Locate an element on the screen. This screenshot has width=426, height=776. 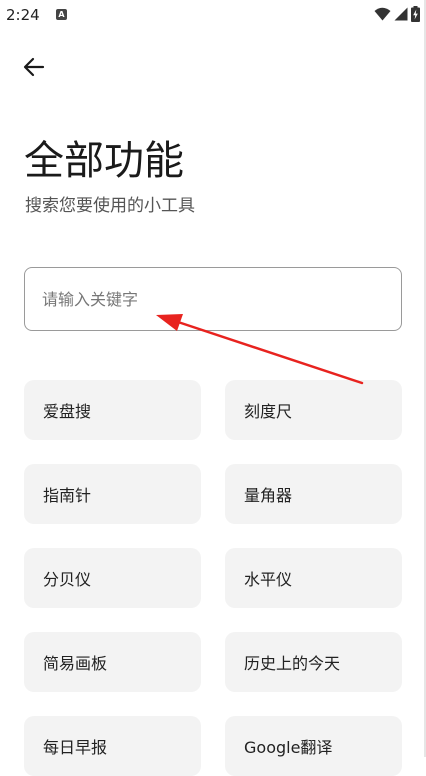
tool-card: 爱盘搜 is located at coordinates (112, 410).